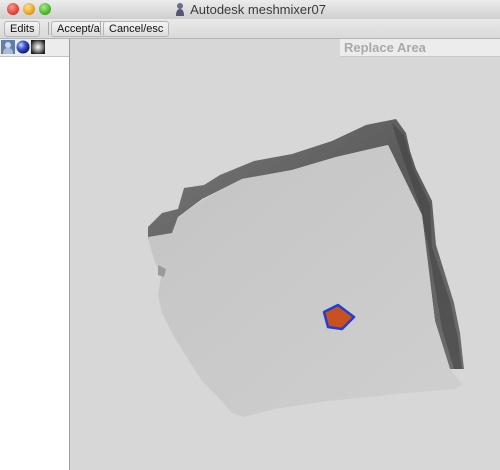 The image size is (500, 470). What do you see at coordinates (35, 254) in the screenshot?
I see `left-panel` at bounding box center [35, 254].